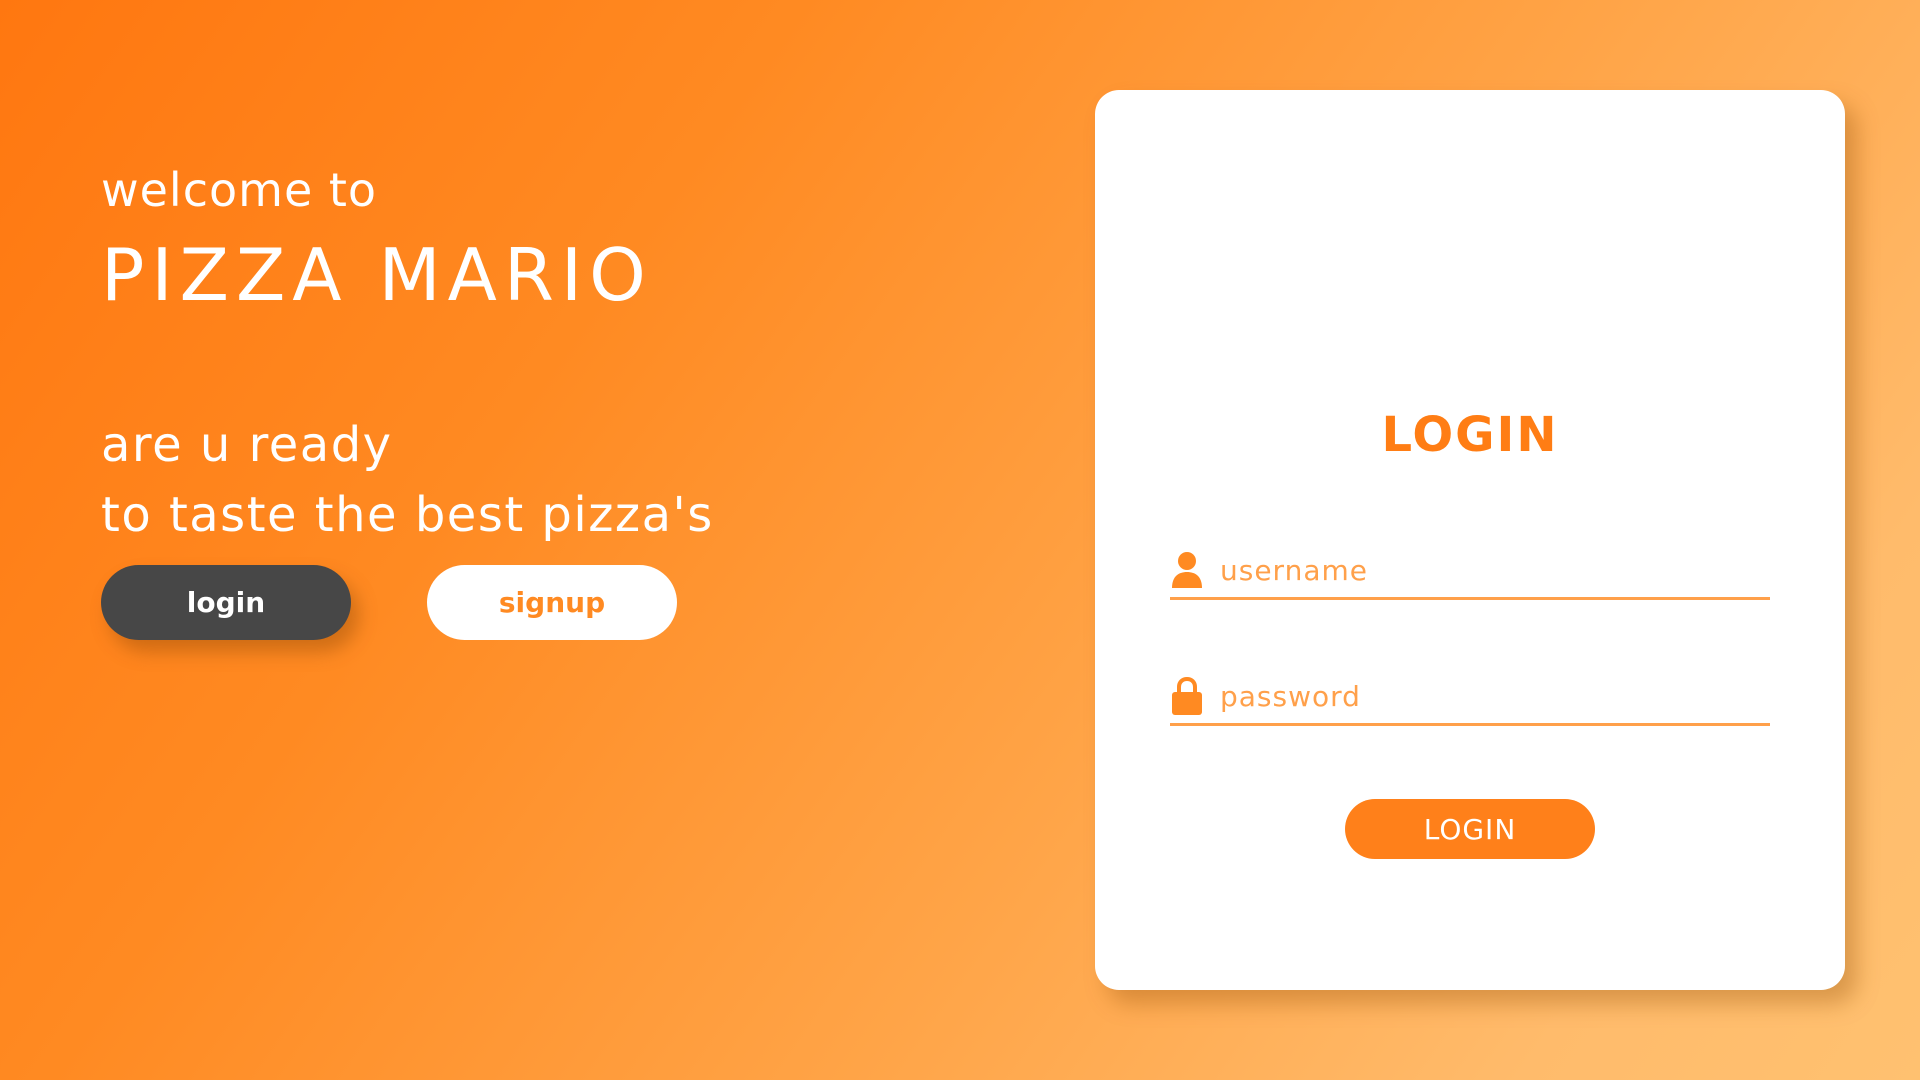  I want to click on welcome-text: welcome to, so click(239, 190).